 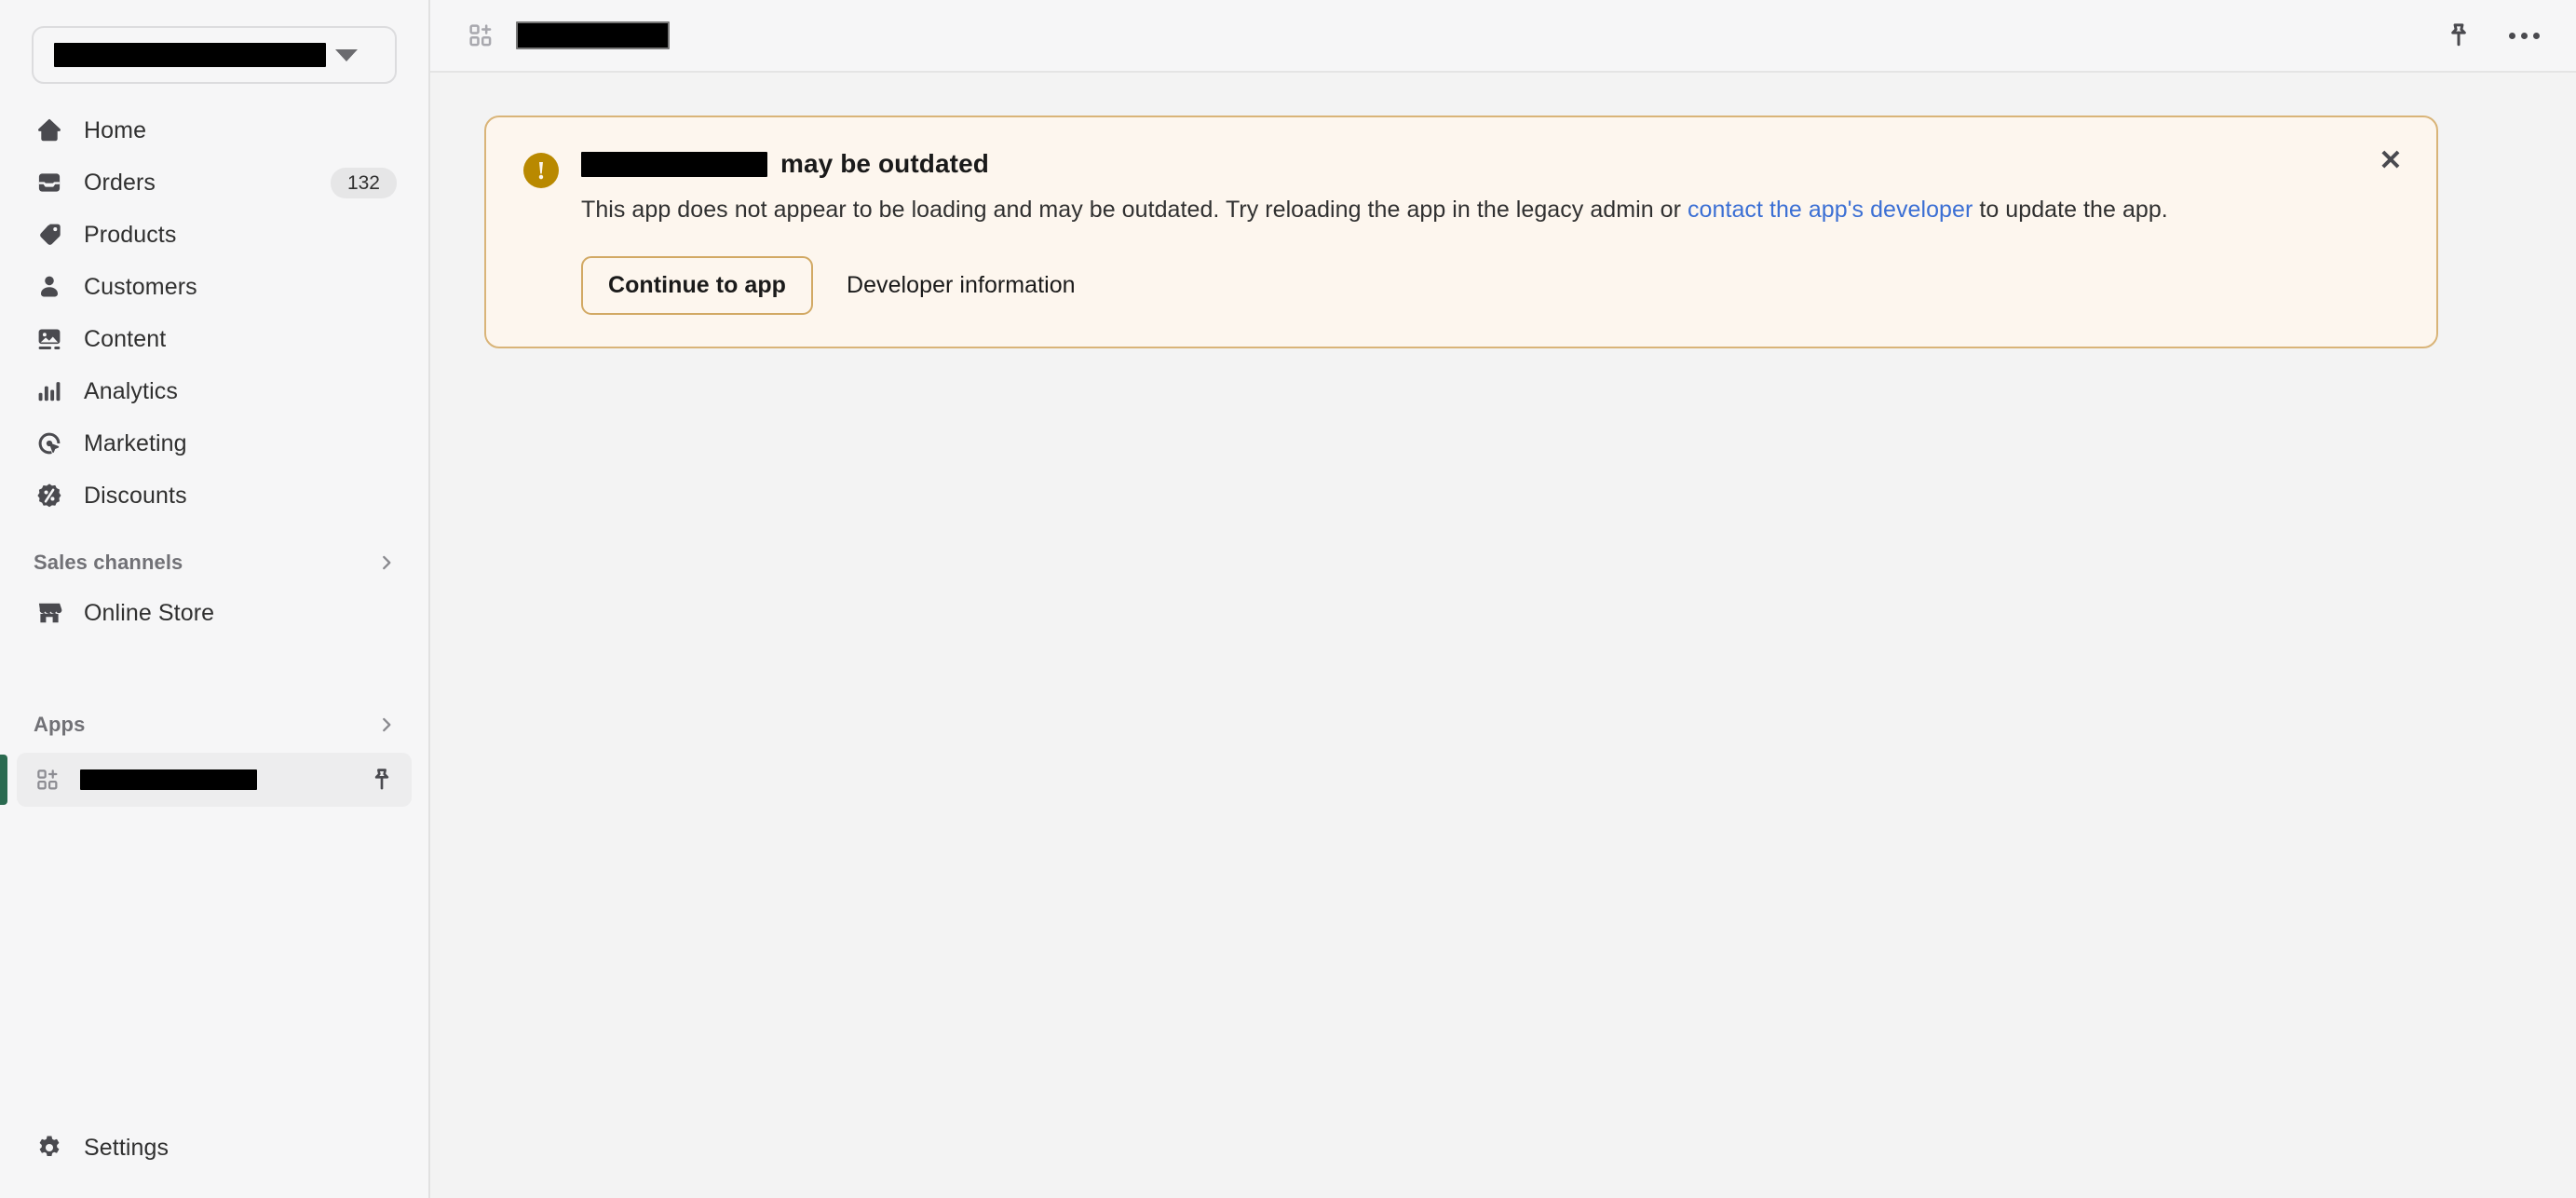 What do you see at coordinates (697, 285) in the screenshot?
I see `continue-to-app-button: Continue to app` at bounding box center [697, 285].